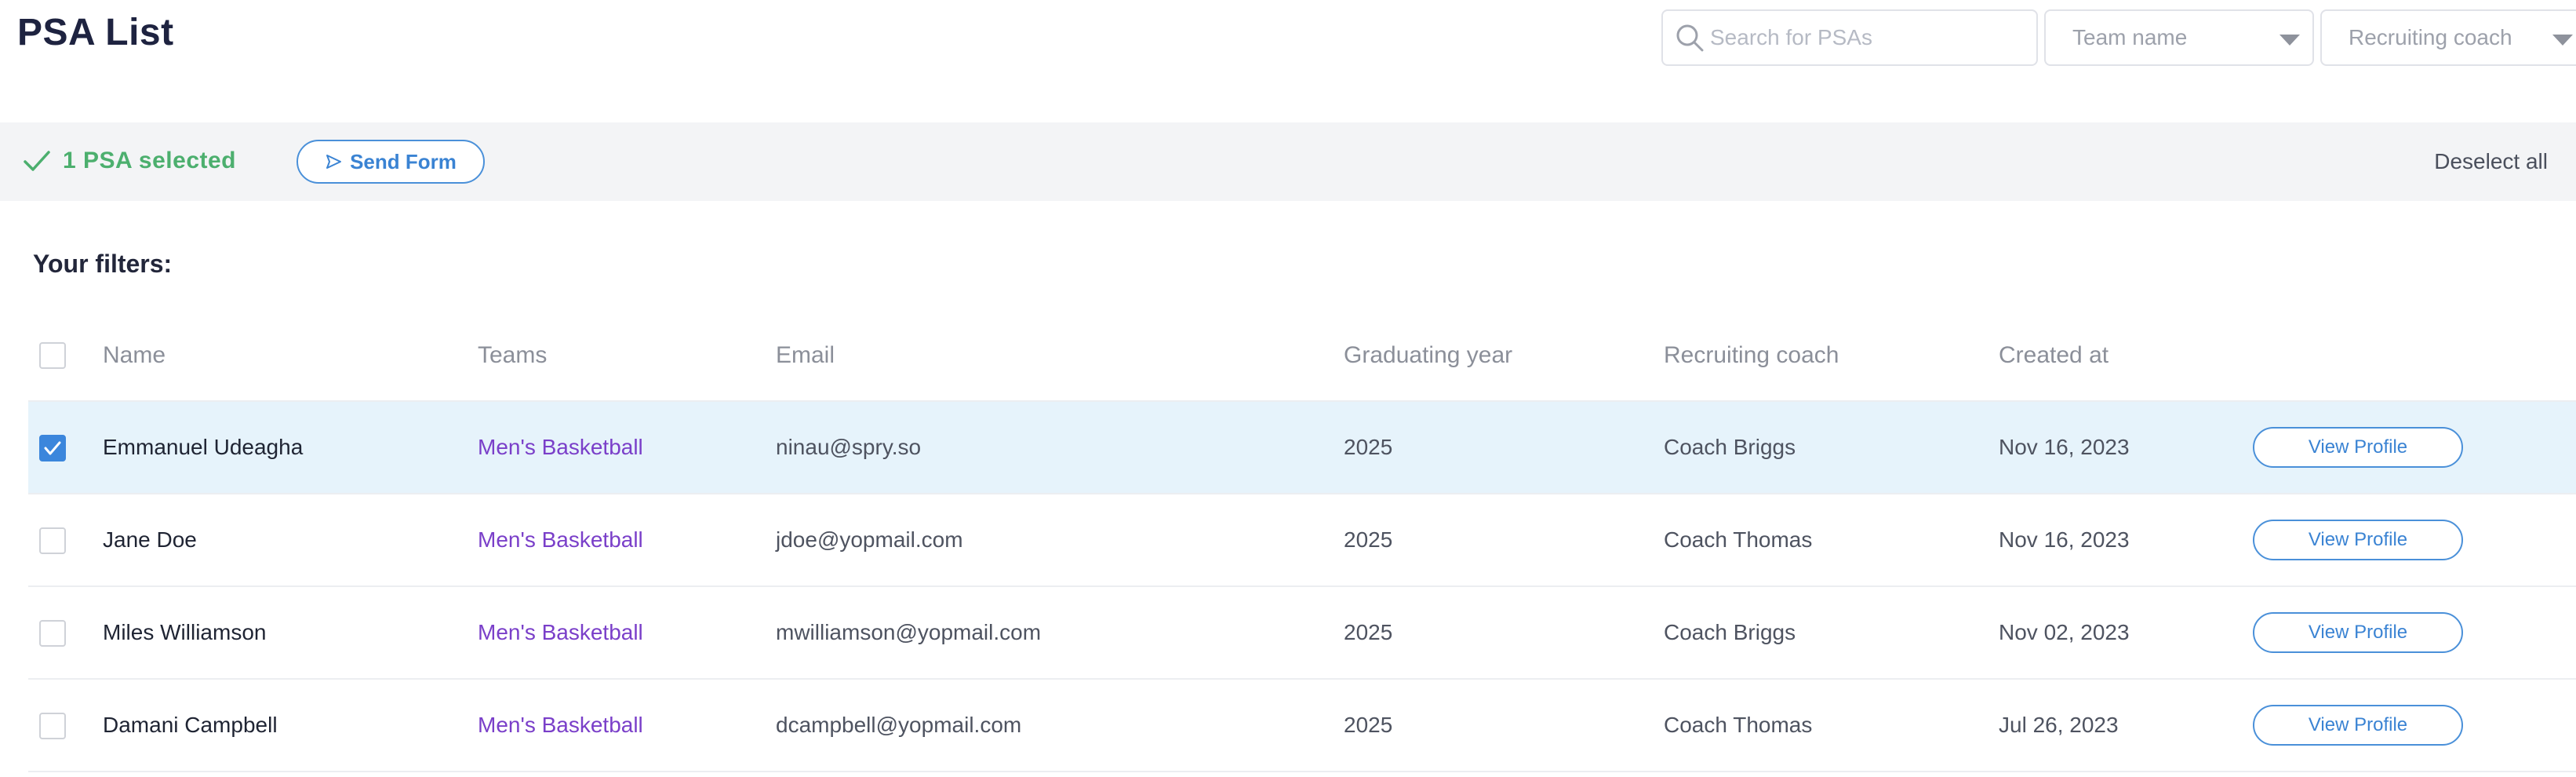 This screenshot has height=777, width=2576. What do you see at coordinates (806, 355) in the screenshot?
I see `column-header-email: Email` at bounding box center [806, 355].